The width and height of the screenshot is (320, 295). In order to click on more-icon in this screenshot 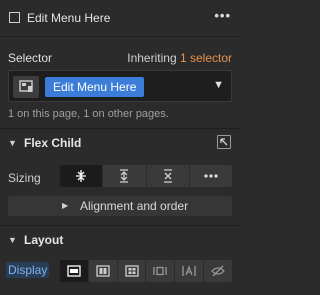, I will do `click(211, 176)`.